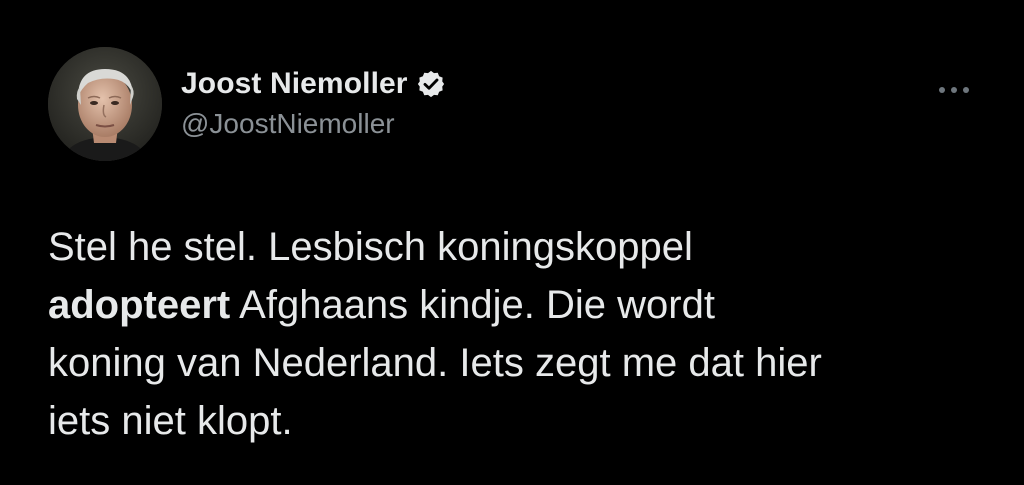  What do you see at coordinates (139, 305) in the screenshot?
I see `tweet-bold-word: adopteert` at bounding box center [139, 305].